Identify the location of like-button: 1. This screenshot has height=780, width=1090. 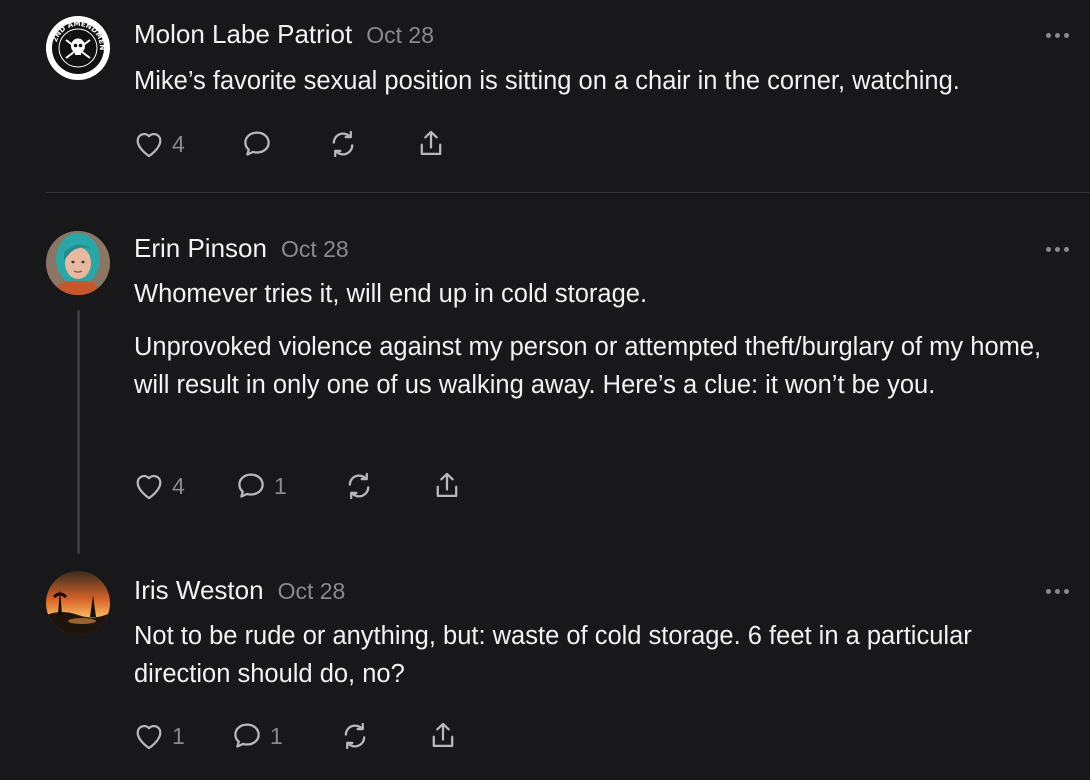
(158, 736).